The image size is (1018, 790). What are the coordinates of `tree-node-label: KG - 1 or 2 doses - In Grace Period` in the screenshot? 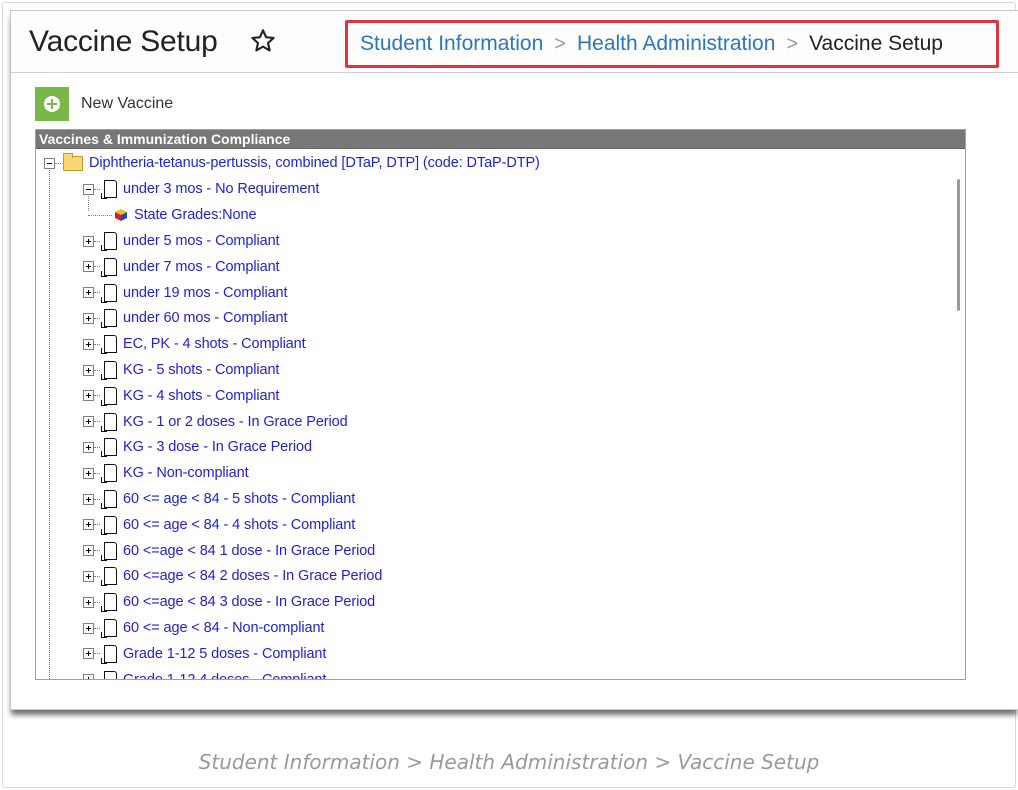 It's located at (235, 422).